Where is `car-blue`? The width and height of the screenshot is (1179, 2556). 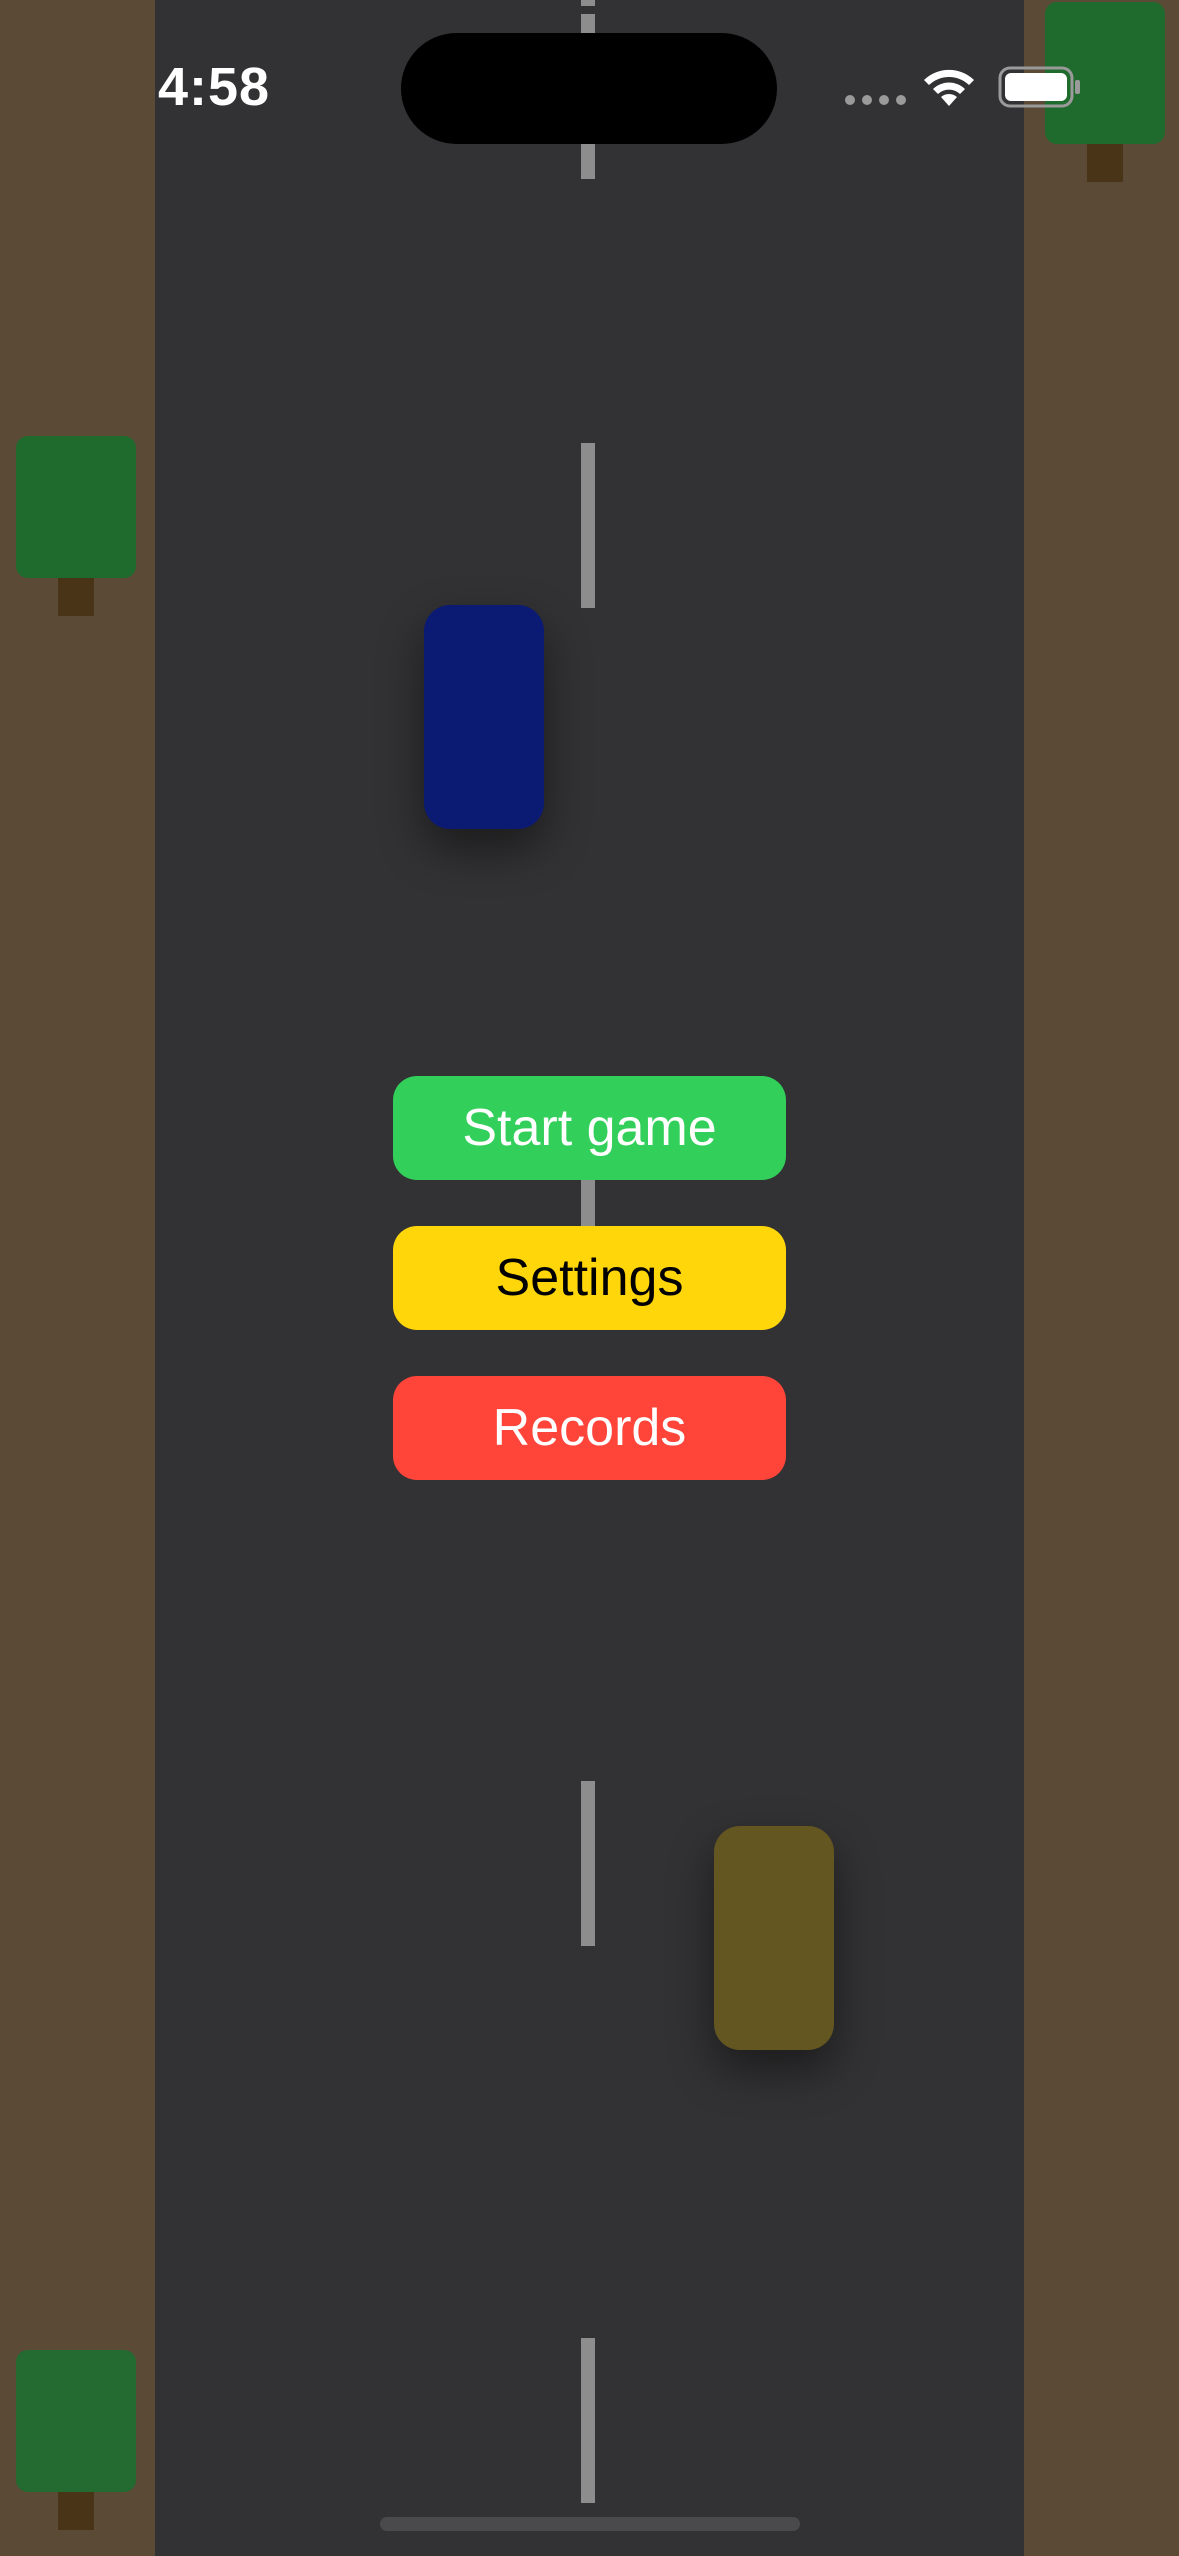 car-blue is located at coordinates (484, 717).